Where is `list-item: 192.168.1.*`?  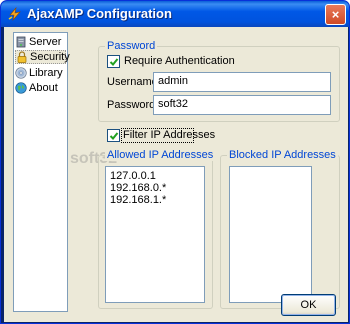 list-item: 192.168.1.* is located at coordinates (138, 200).